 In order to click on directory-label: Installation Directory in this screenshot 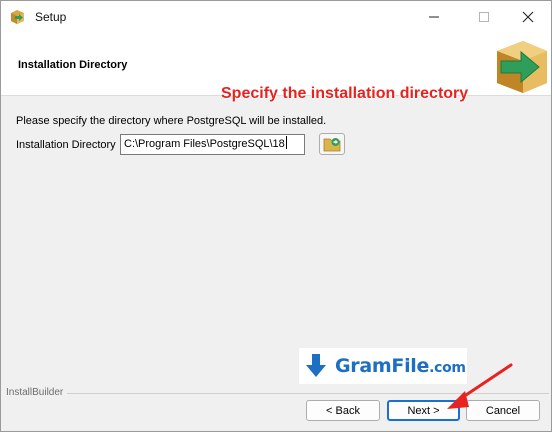, I will do `click(66, 145)`.